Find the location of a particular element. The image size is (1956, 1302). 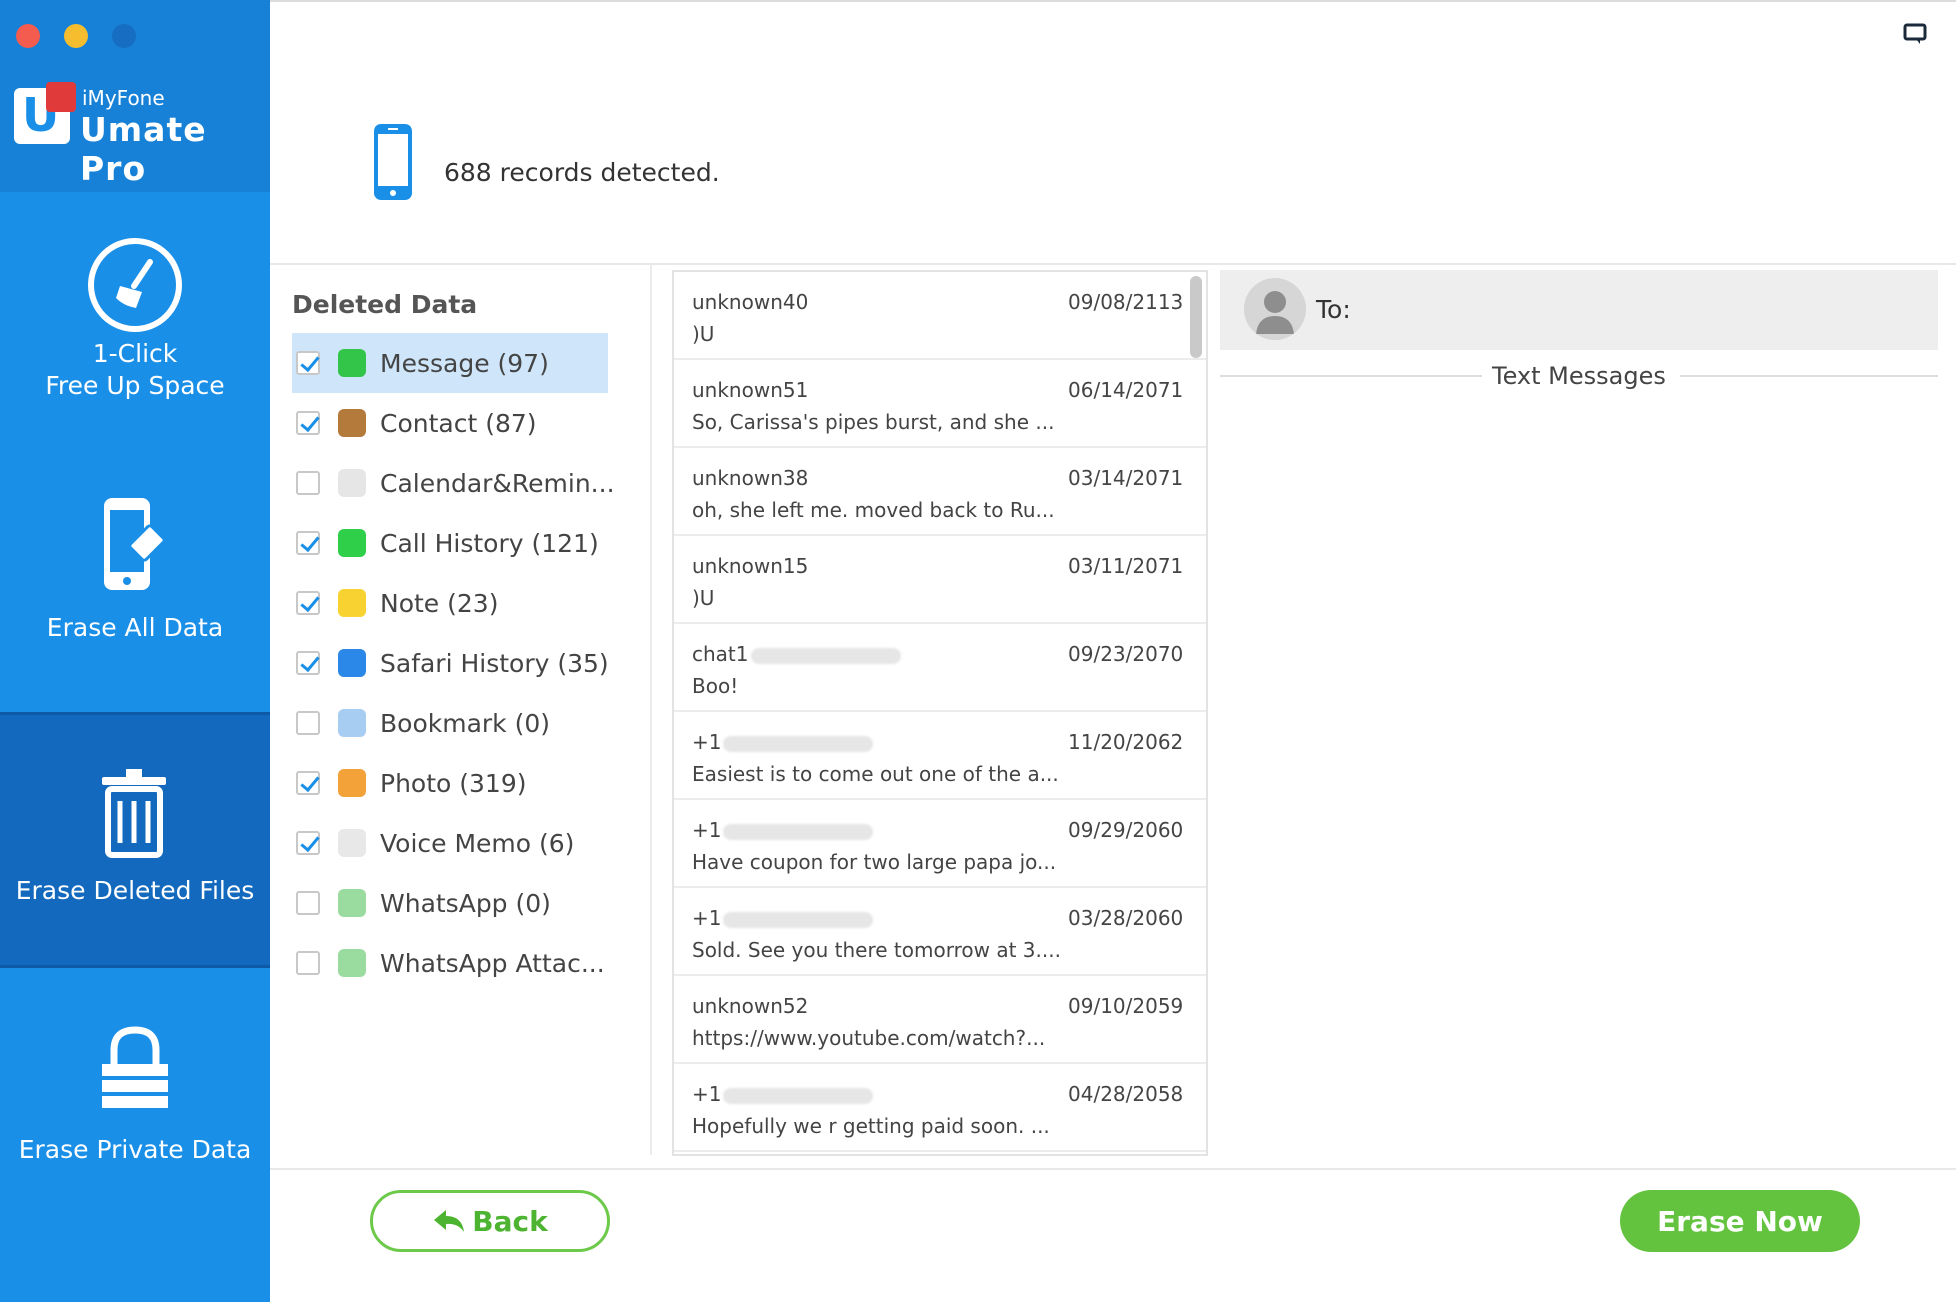

text-messages-section-label: Text Messages is located at coordinates (1579, 376).